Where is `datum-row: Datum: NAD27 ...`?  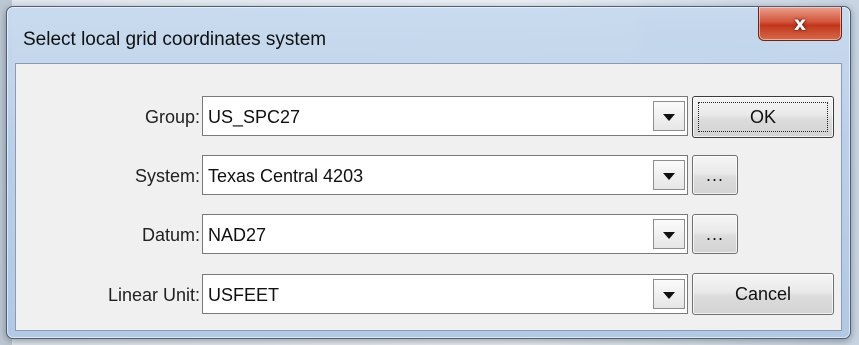
datum-row: Datum: NAD27 ... is located at coordinates (428, 236).